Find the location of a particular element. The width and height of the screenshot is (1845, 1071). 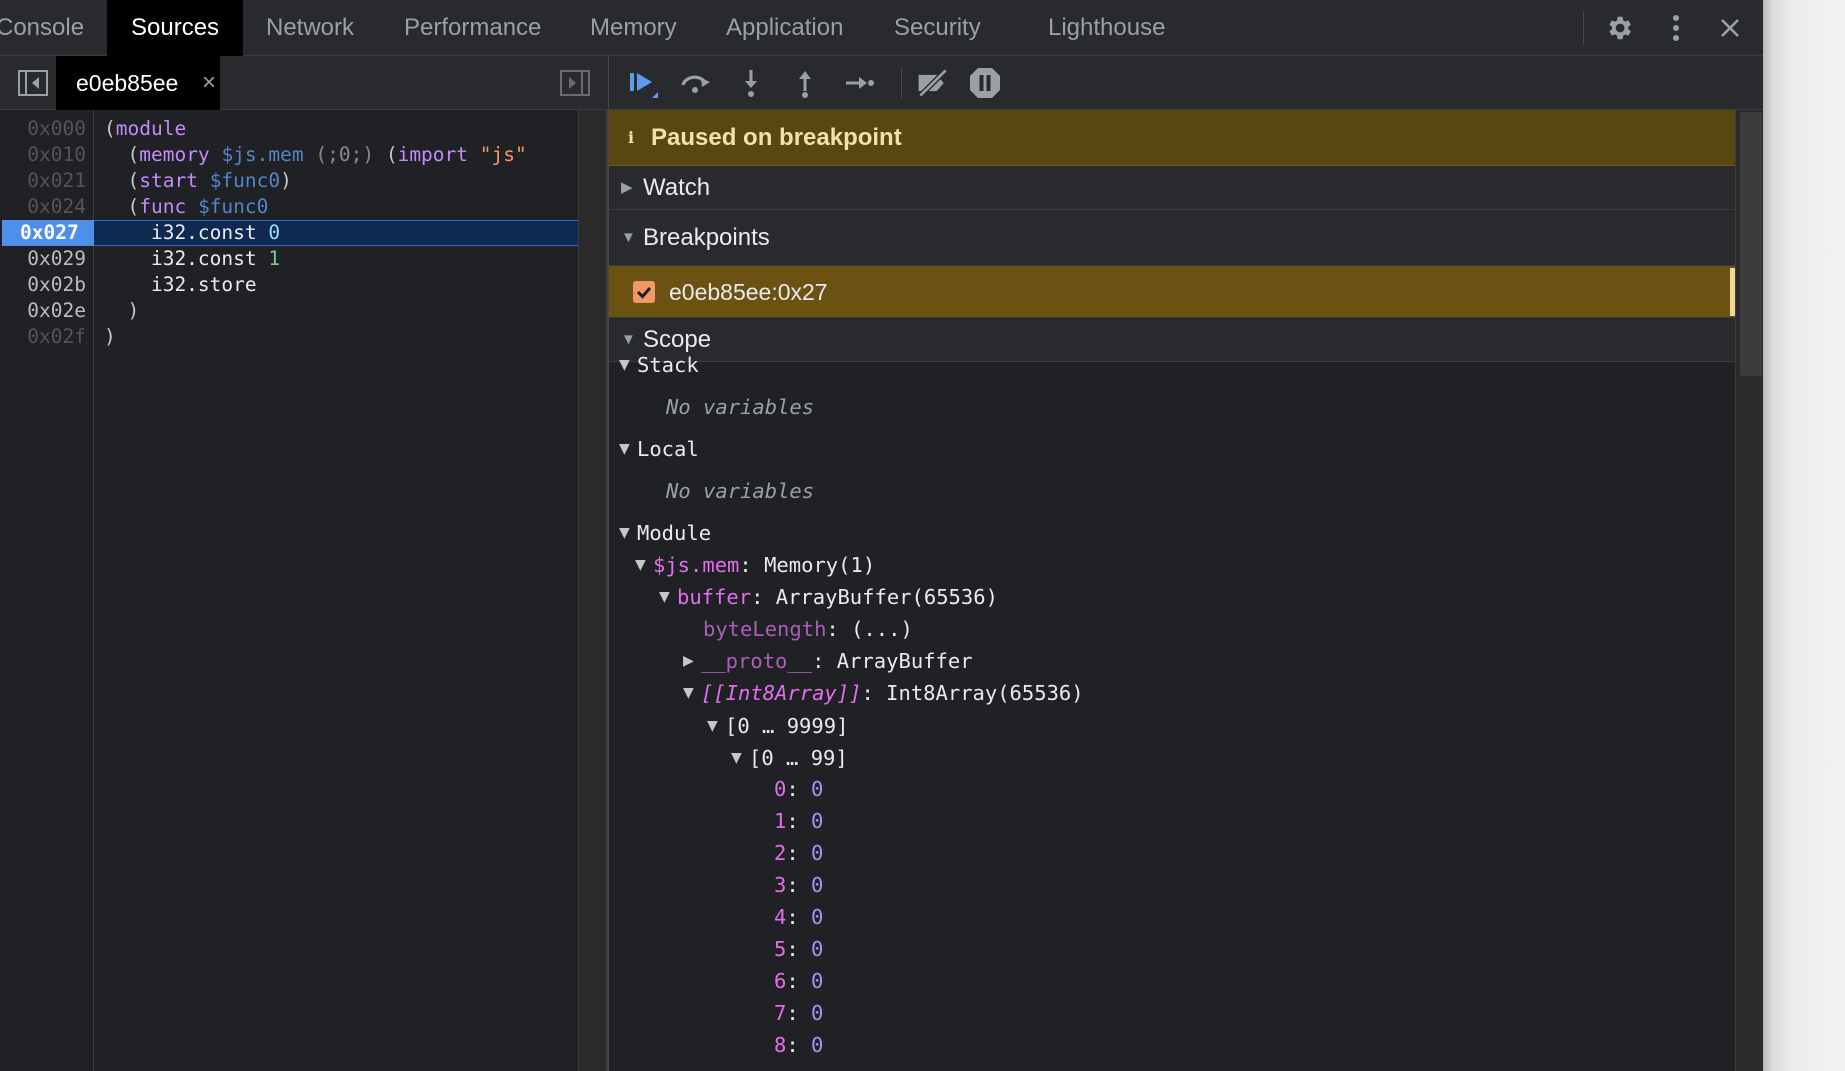

file-tab-bar: e0eb85ee × is located at coordinates (304, 83).